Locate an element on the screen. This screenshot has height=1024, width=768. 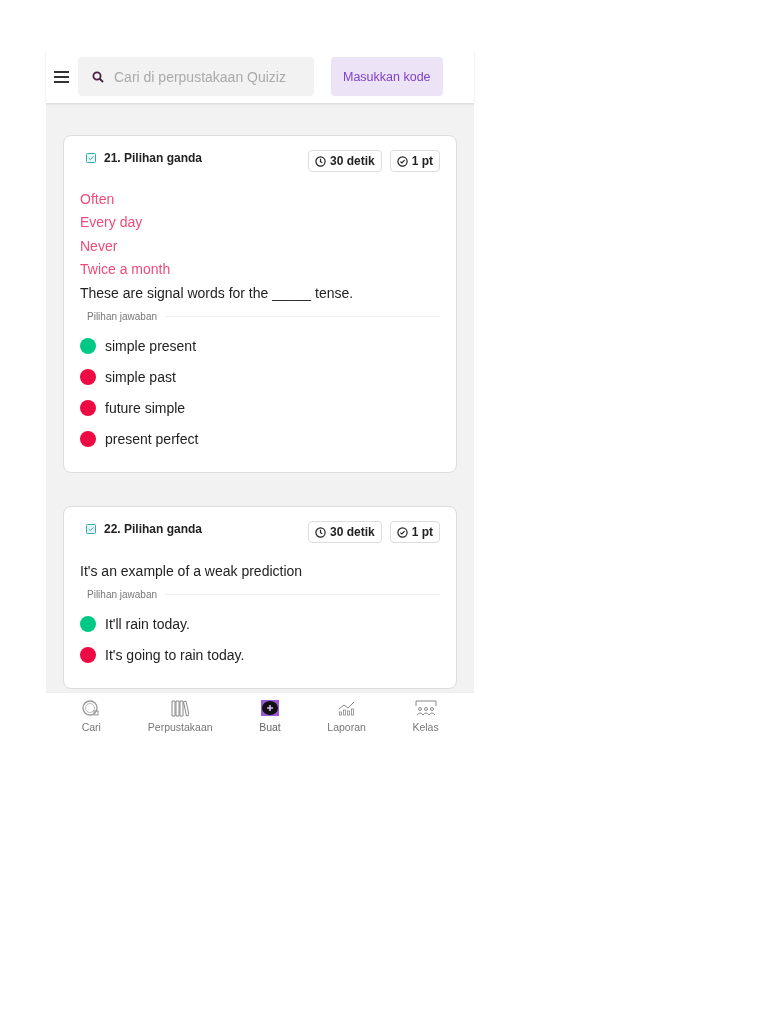
chart-icon is located at coordinates (346, 708).